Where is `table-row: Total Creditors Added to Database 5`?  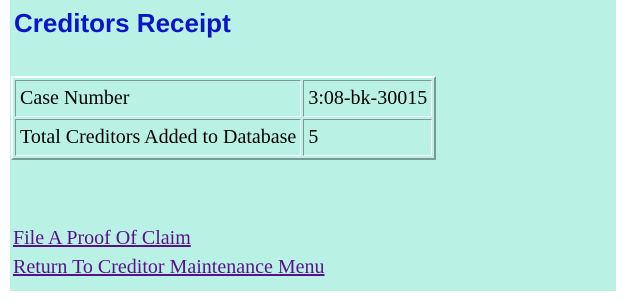 table-row: Total Creditors Added to Database 5 is located at coordinates (224, 137).